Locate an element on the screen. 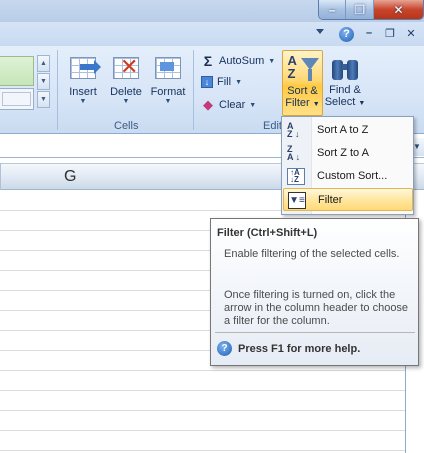 Image resolution: width=424 pixels, height=453 pixels. gallery-scroll: ▲ ▼ ▼ is located at coordinates (43, 82).